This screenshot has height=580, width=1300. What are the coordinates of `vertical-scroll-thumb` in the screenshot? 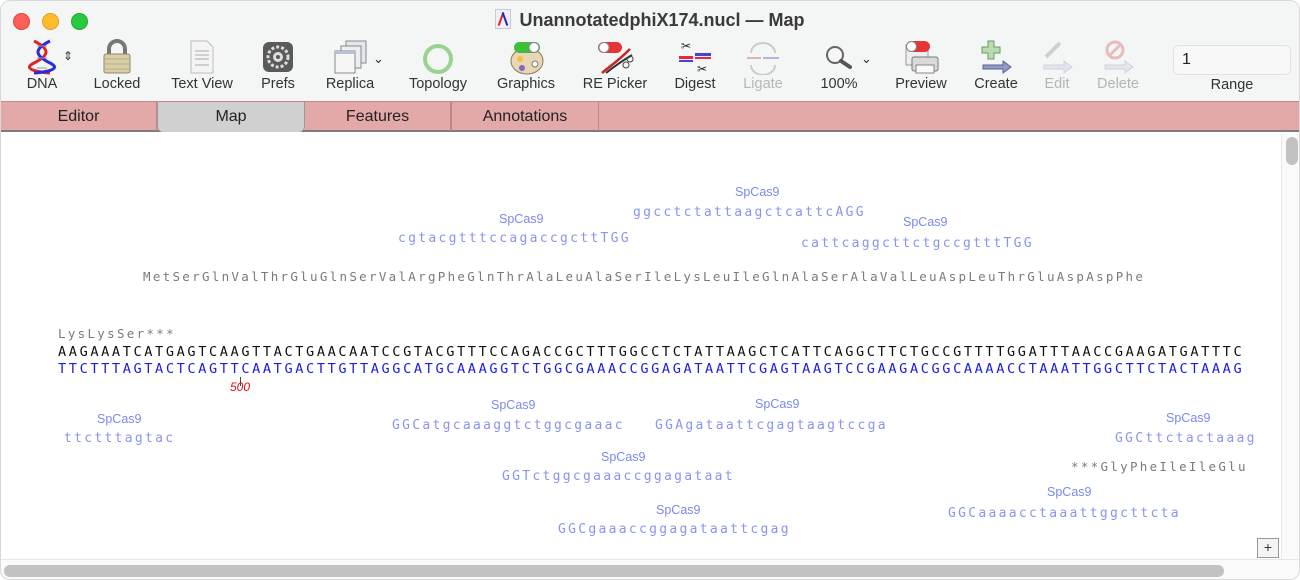 It's located at (1292, 151).